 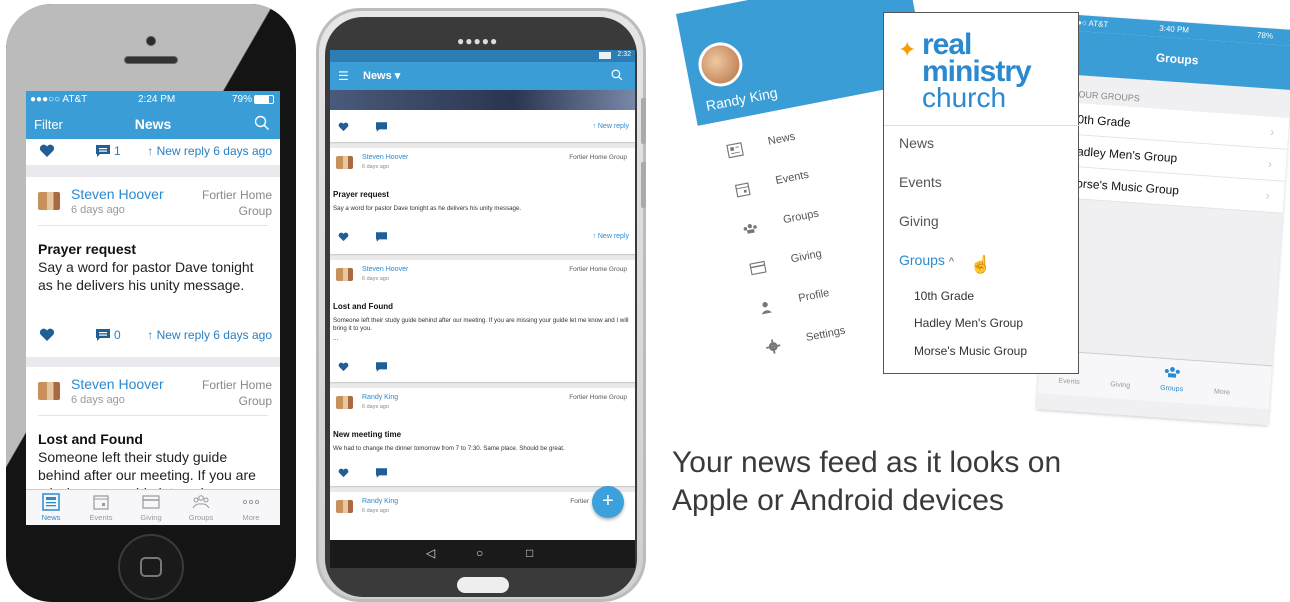 I want to click on group-line: Group, so click(x=255, y=211).